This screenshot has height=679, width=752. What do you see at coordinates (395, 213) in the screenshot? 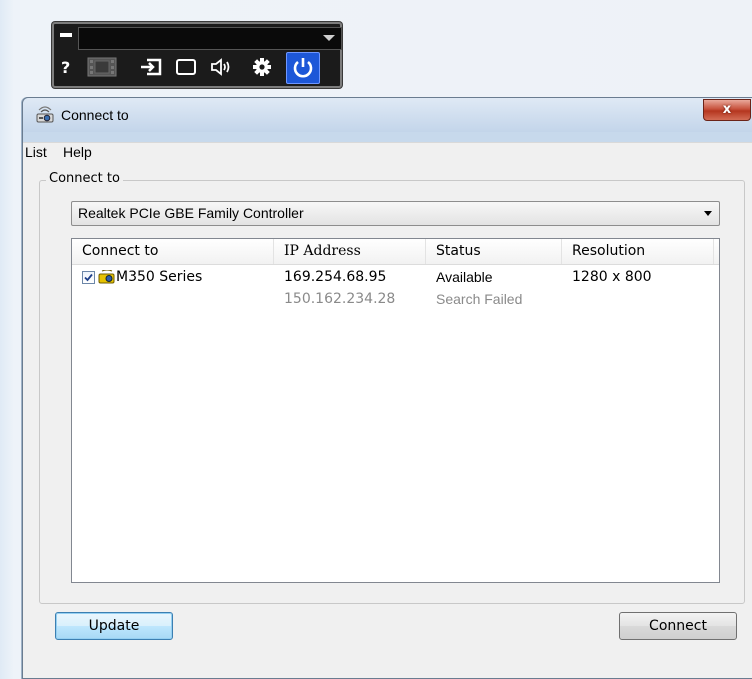
I see `network-adapter-dropdown: Realtek PCIe GBE Family Controller` at bounding box center [395, 213].